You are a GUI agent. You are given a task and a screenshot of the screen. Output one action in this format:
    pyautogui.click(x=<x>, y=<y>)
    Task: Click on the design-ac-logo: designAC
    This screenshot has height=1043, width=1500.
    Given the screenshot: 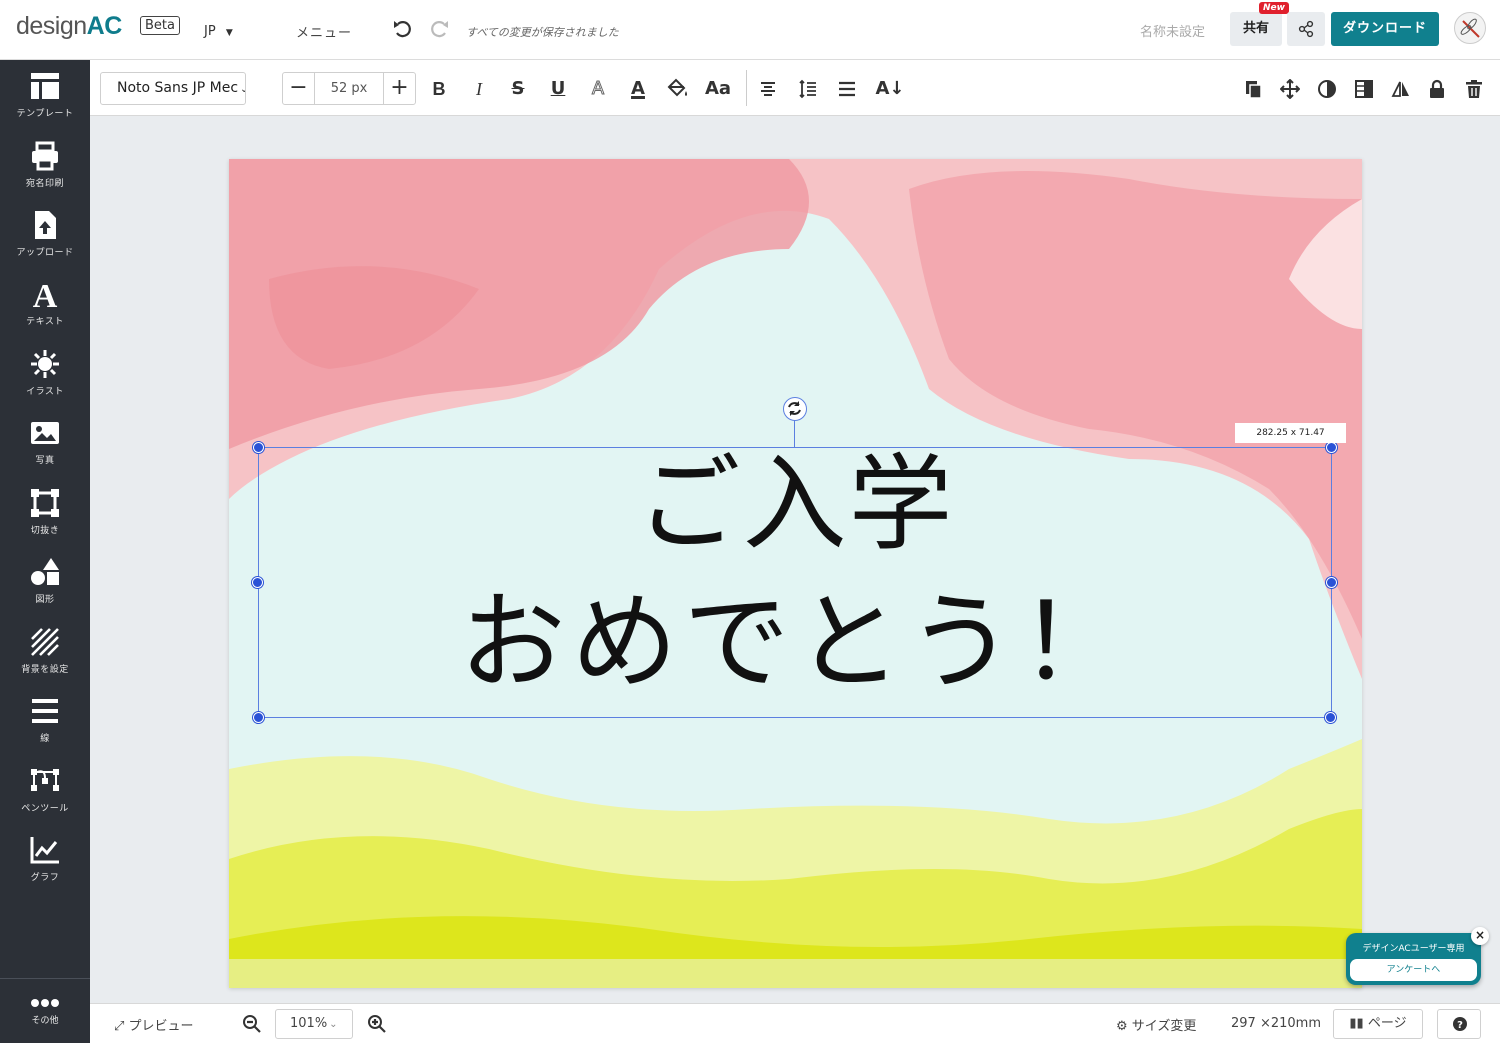 What is the action you would take?
    pyautogui.click(x=69, y=26)
    